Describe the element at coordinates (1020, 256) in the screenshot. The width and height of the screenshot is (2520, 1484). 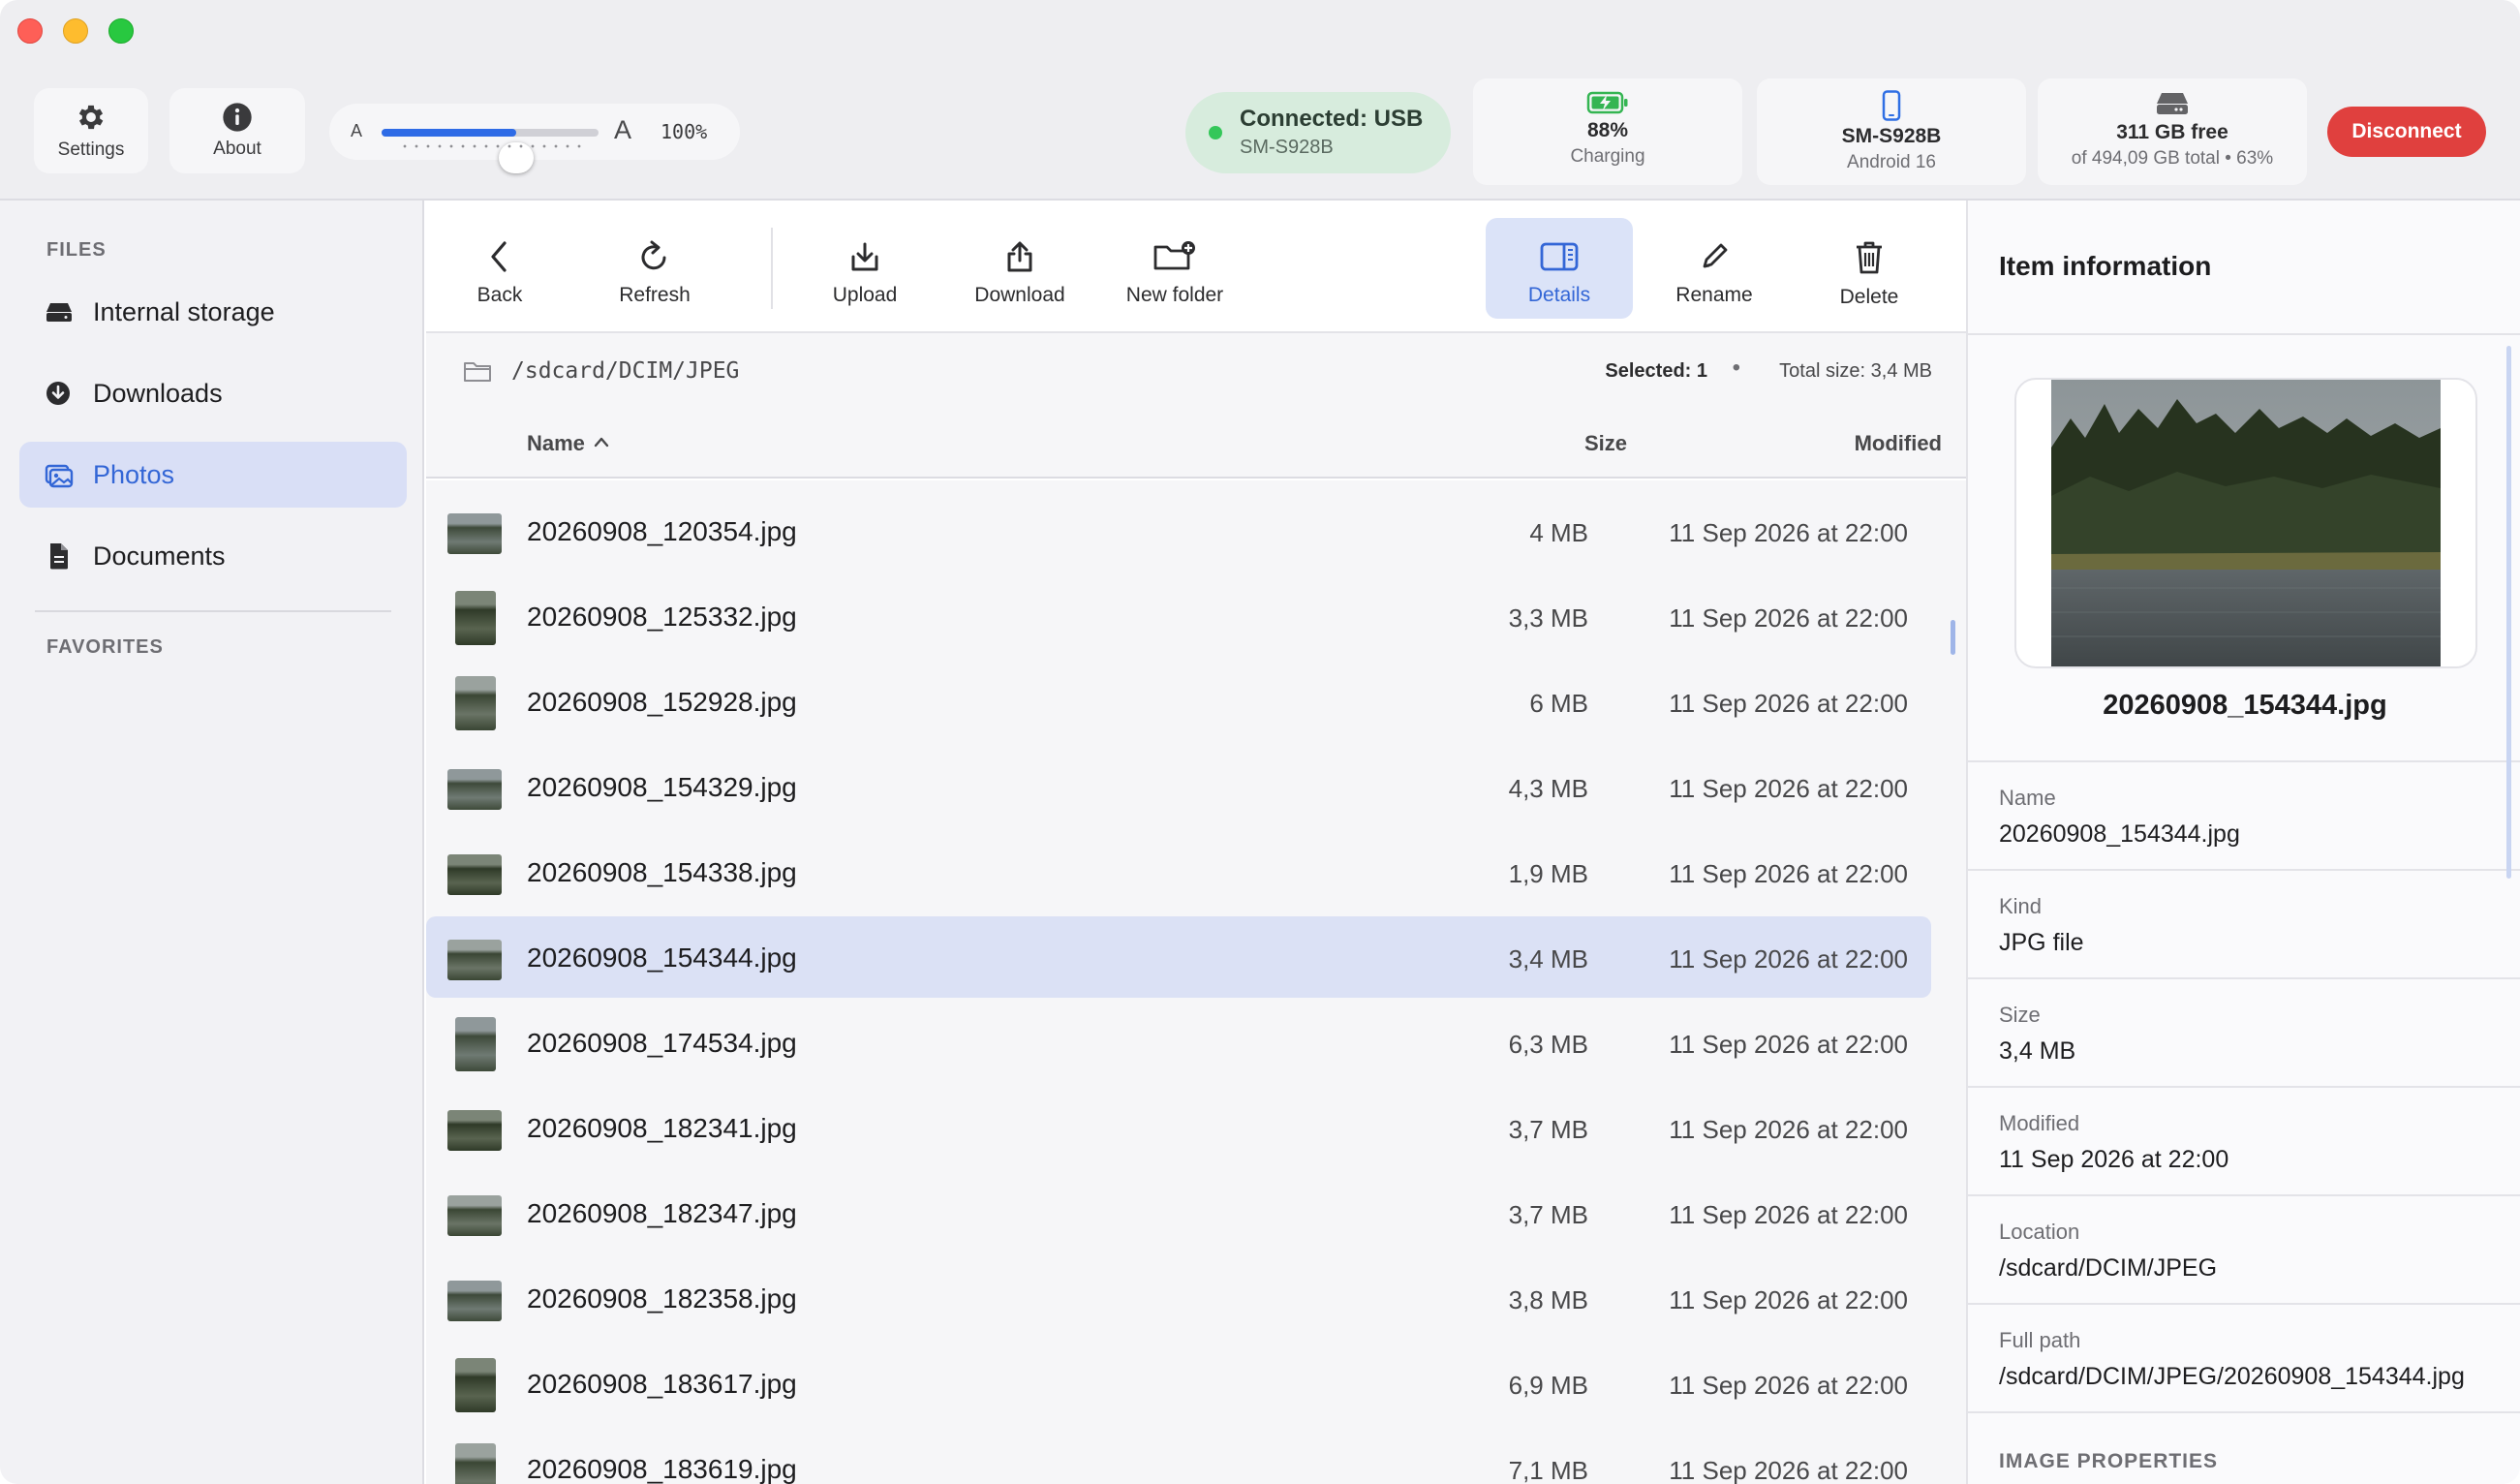
I see `share-out-icon` at that location.